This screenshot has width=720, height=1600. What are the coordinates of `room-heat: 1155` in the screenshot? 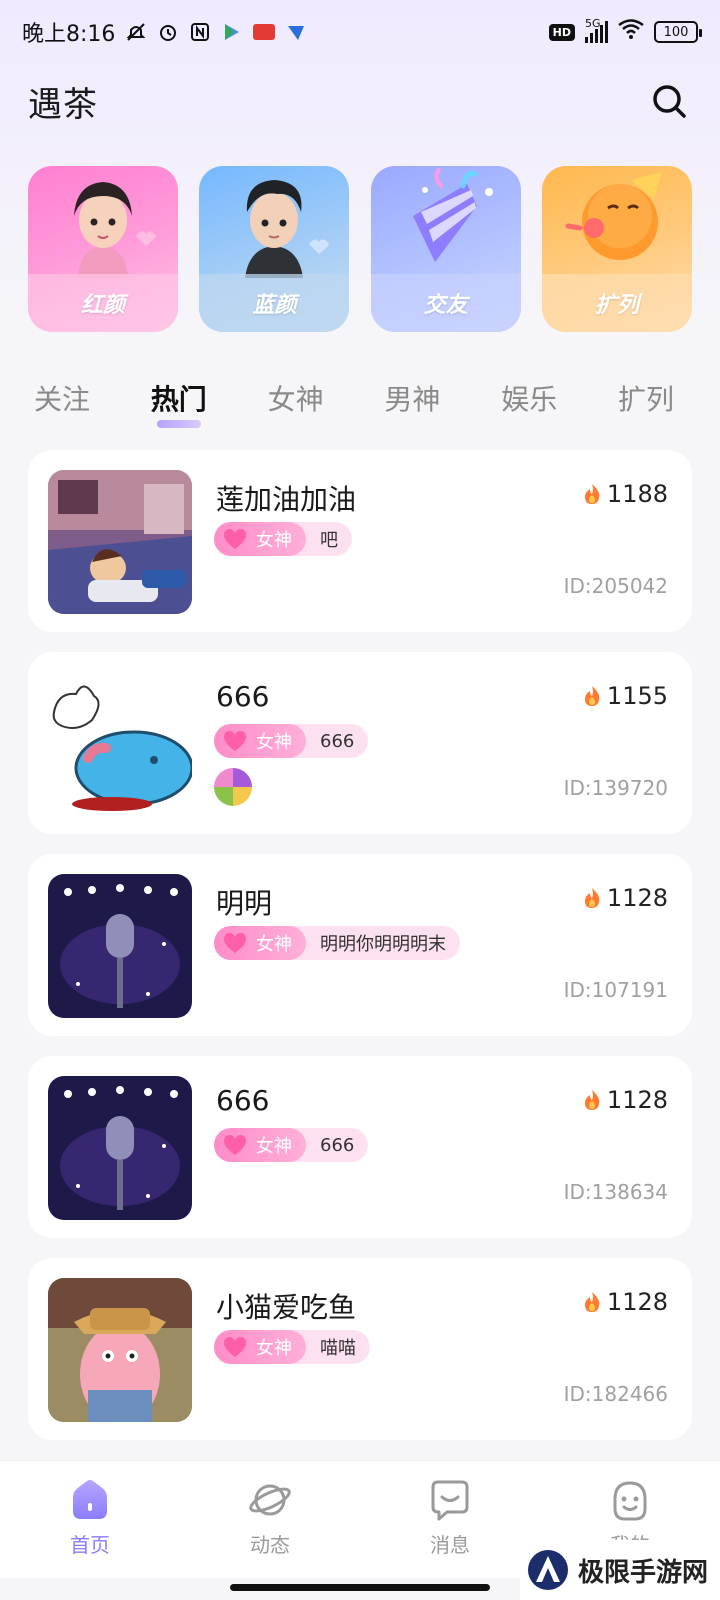 It's located at (624, 696).